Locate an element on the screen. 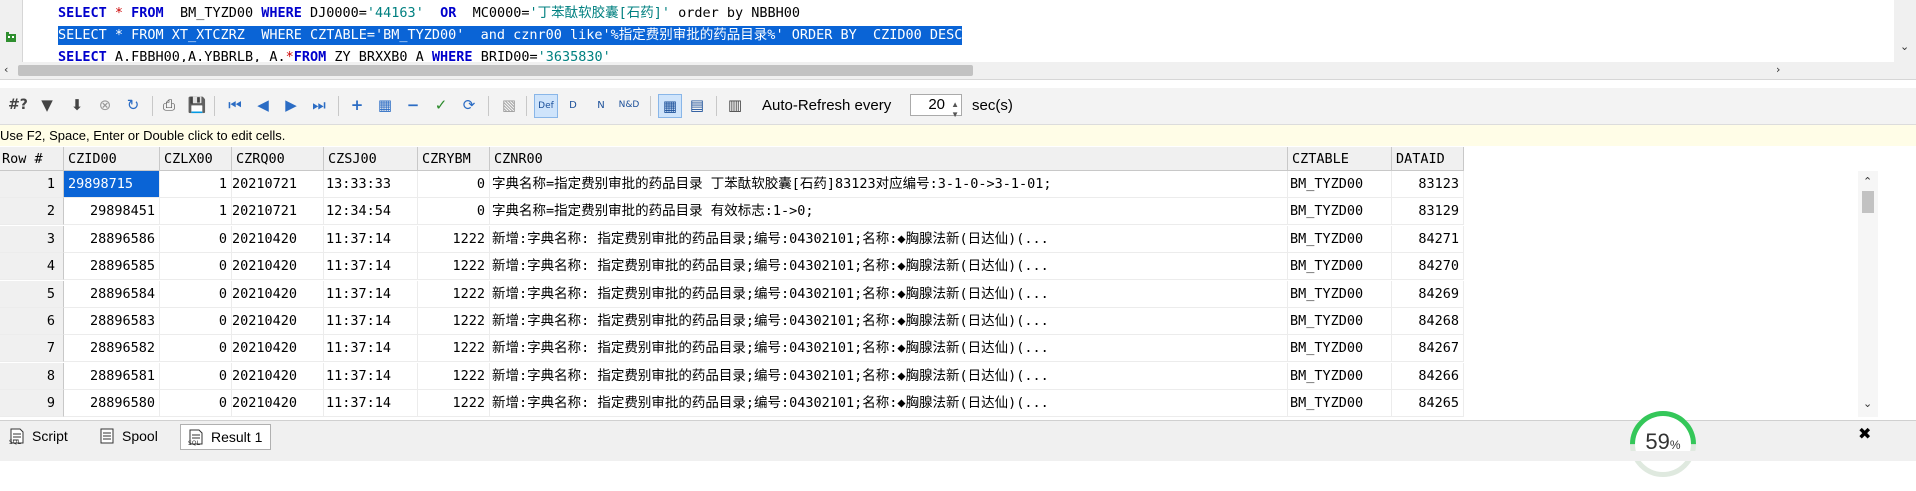 This screenshot has height=491, width=1916. scroll-down-icon: ⌄ is located at coordinates (1904, 46).